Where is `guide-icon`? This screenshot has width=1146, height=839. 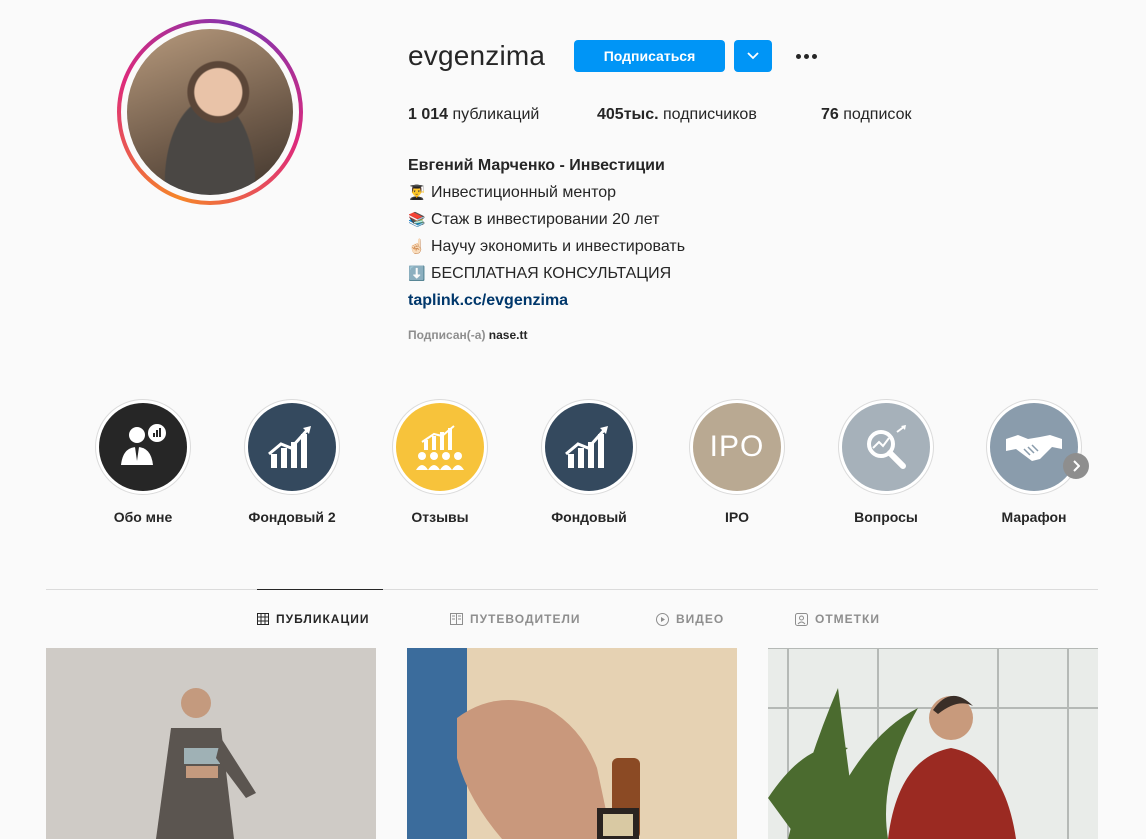 guide-icon is located at coordinates (456, 619).